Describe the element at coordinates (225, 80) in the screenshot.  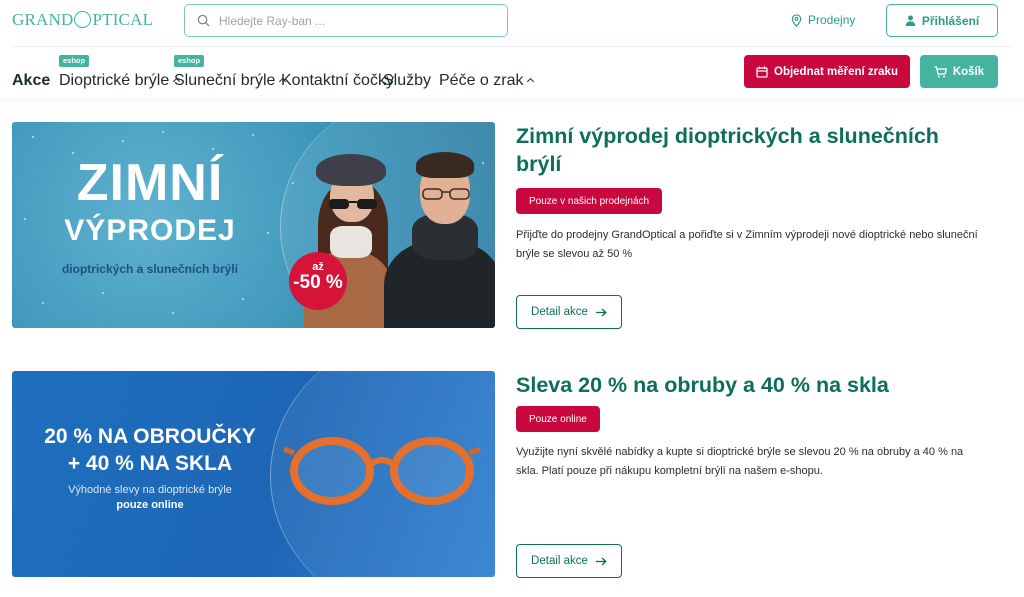
I see `nav-item-label: Sluneční brýle` at that location.